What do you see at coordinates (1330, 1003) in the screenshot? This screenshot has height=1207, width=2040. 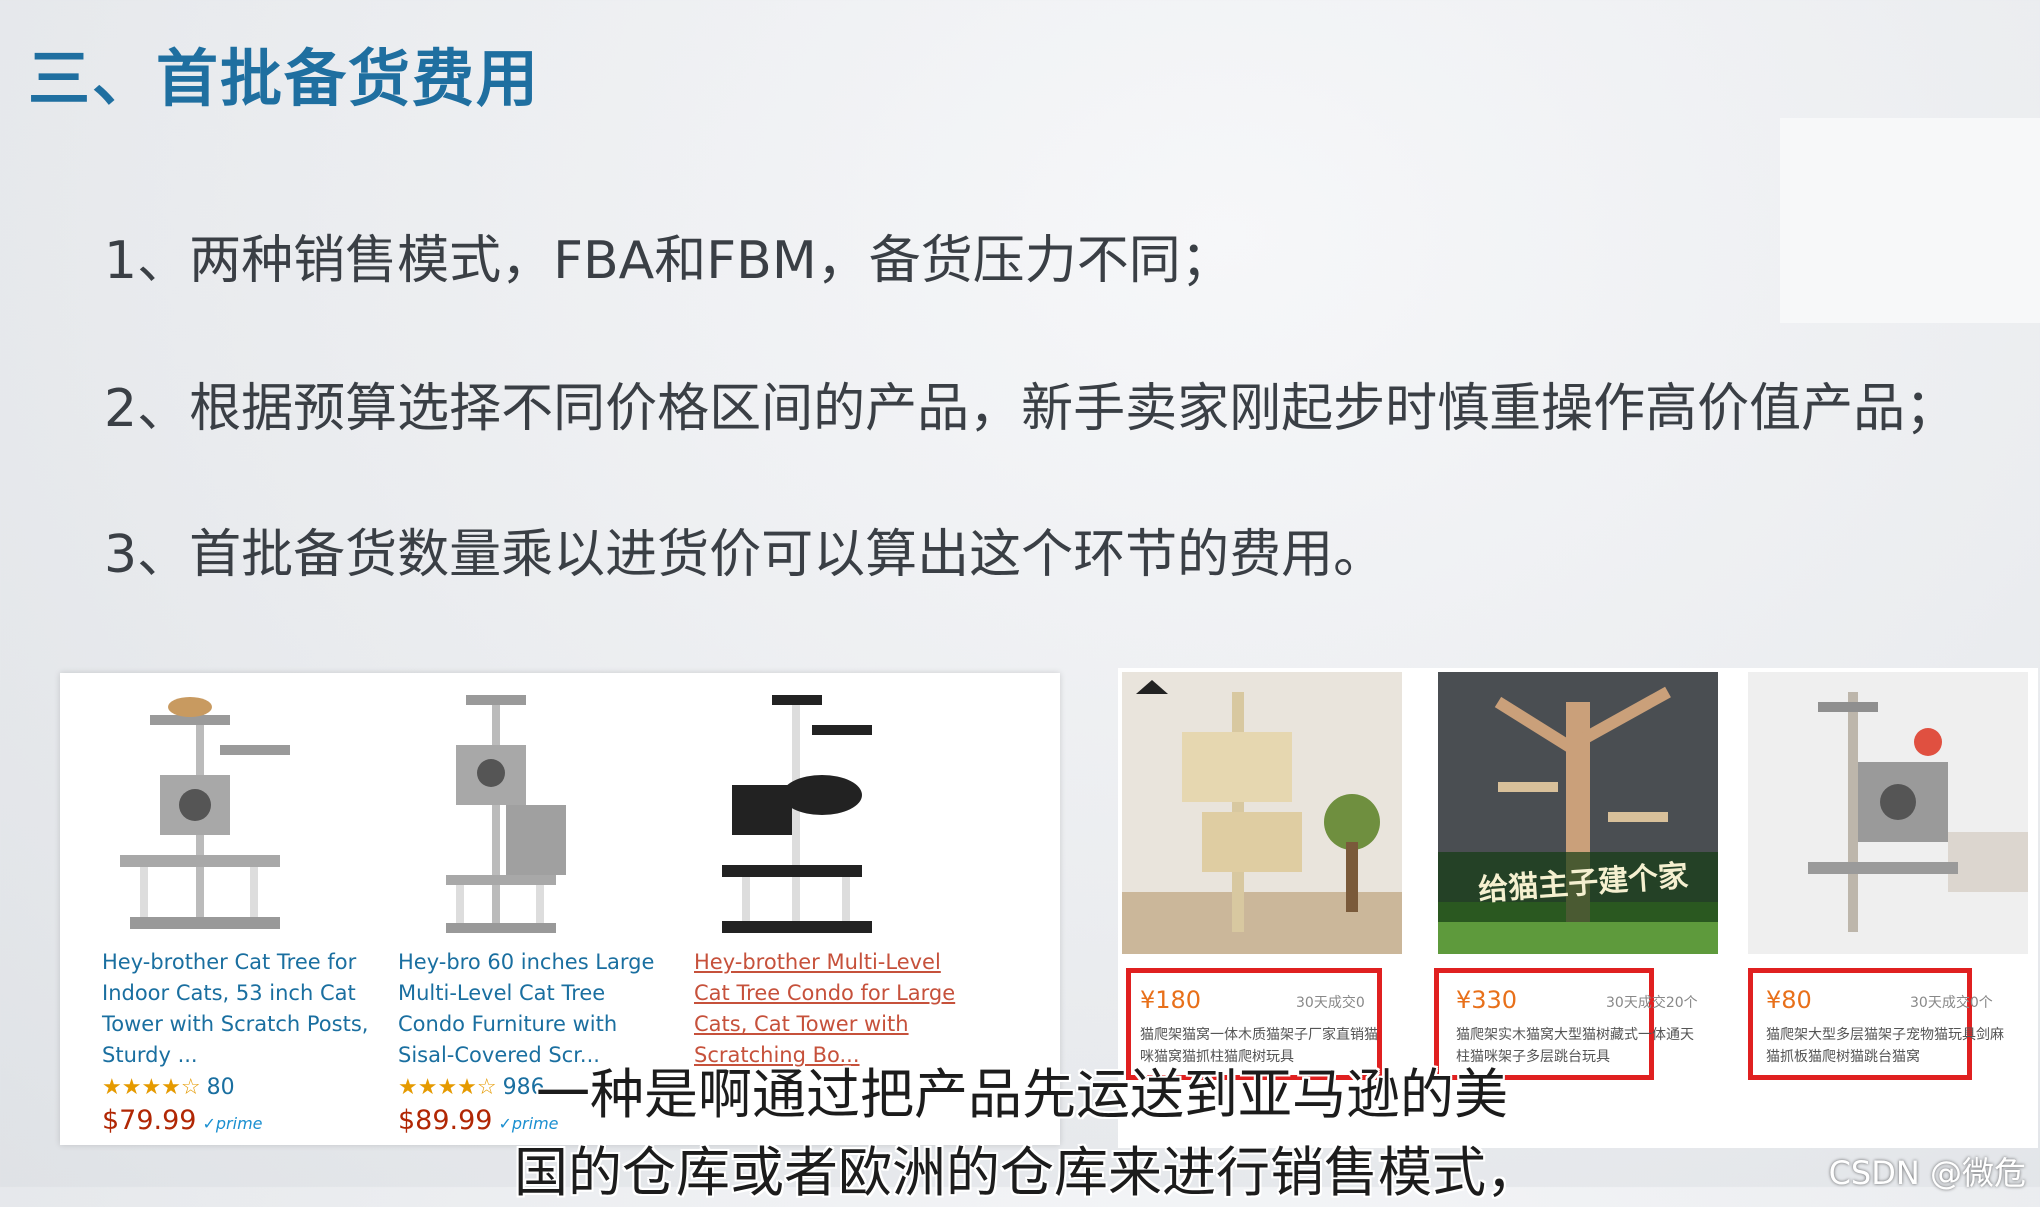 I see `sales-count: 30天成交0` at bounding box center [1330, 1003].